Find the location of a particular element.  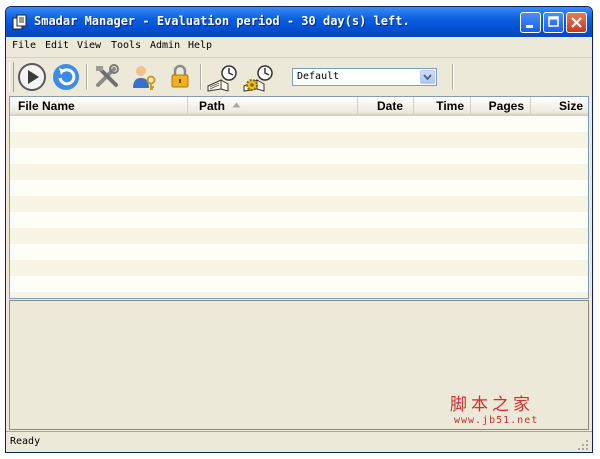

book-clock-gear-button is located at coordinates (258, 77).